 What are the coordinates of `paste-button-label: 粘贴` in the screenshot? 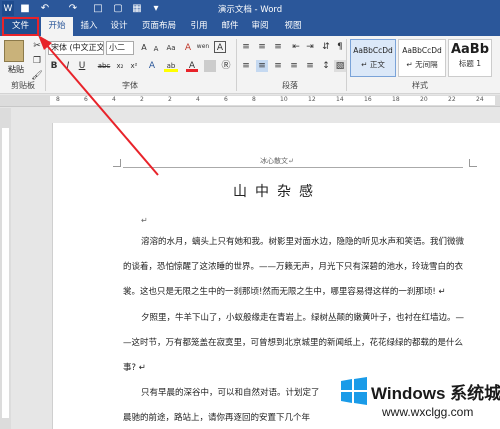 It's located at (16, 69).